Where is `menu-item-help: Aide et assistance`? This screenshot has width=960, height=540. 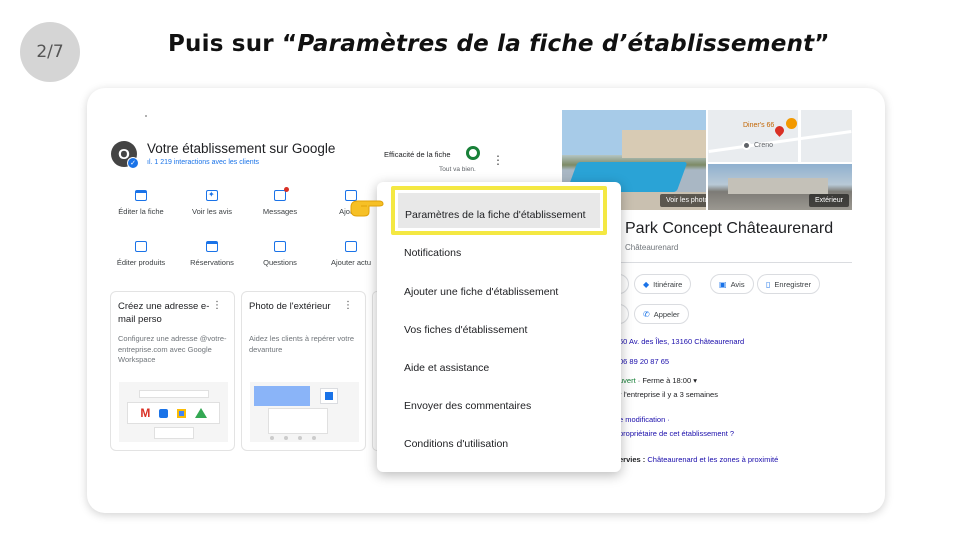
menu-item-help: Aide et assistance is located at coordinates (446, 368).